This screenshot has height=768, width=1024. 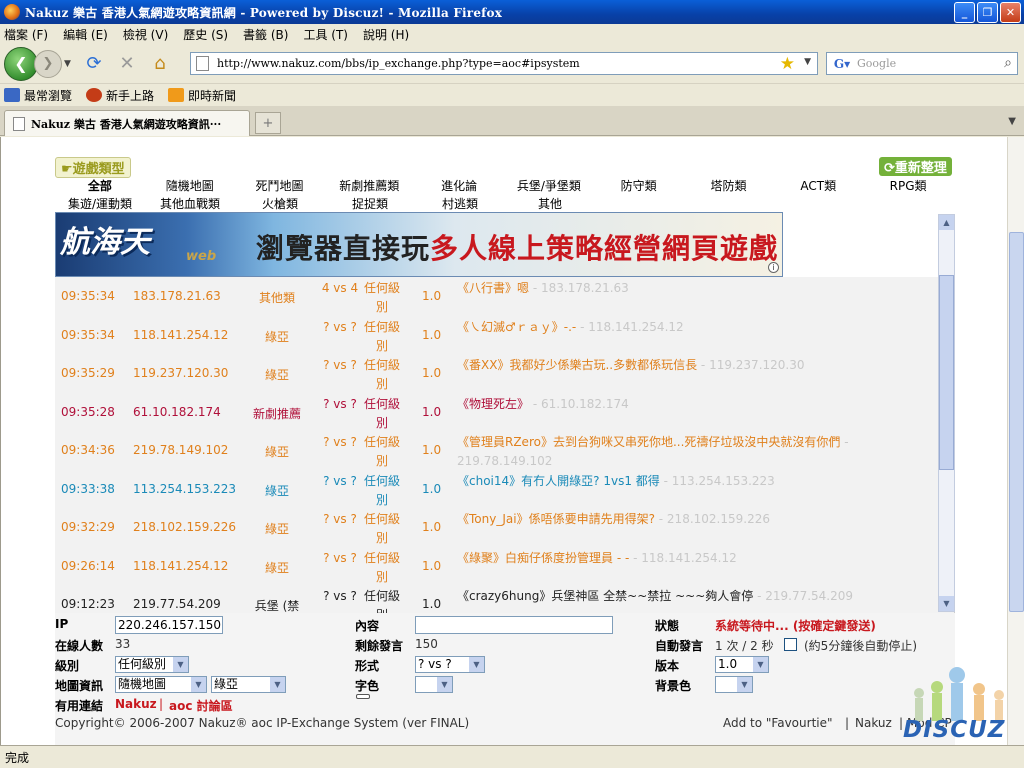 What do you see at coordinates (127, 64) in the screenshot?
I see `stop-icon: ✕` at bounding box center [127, 64].